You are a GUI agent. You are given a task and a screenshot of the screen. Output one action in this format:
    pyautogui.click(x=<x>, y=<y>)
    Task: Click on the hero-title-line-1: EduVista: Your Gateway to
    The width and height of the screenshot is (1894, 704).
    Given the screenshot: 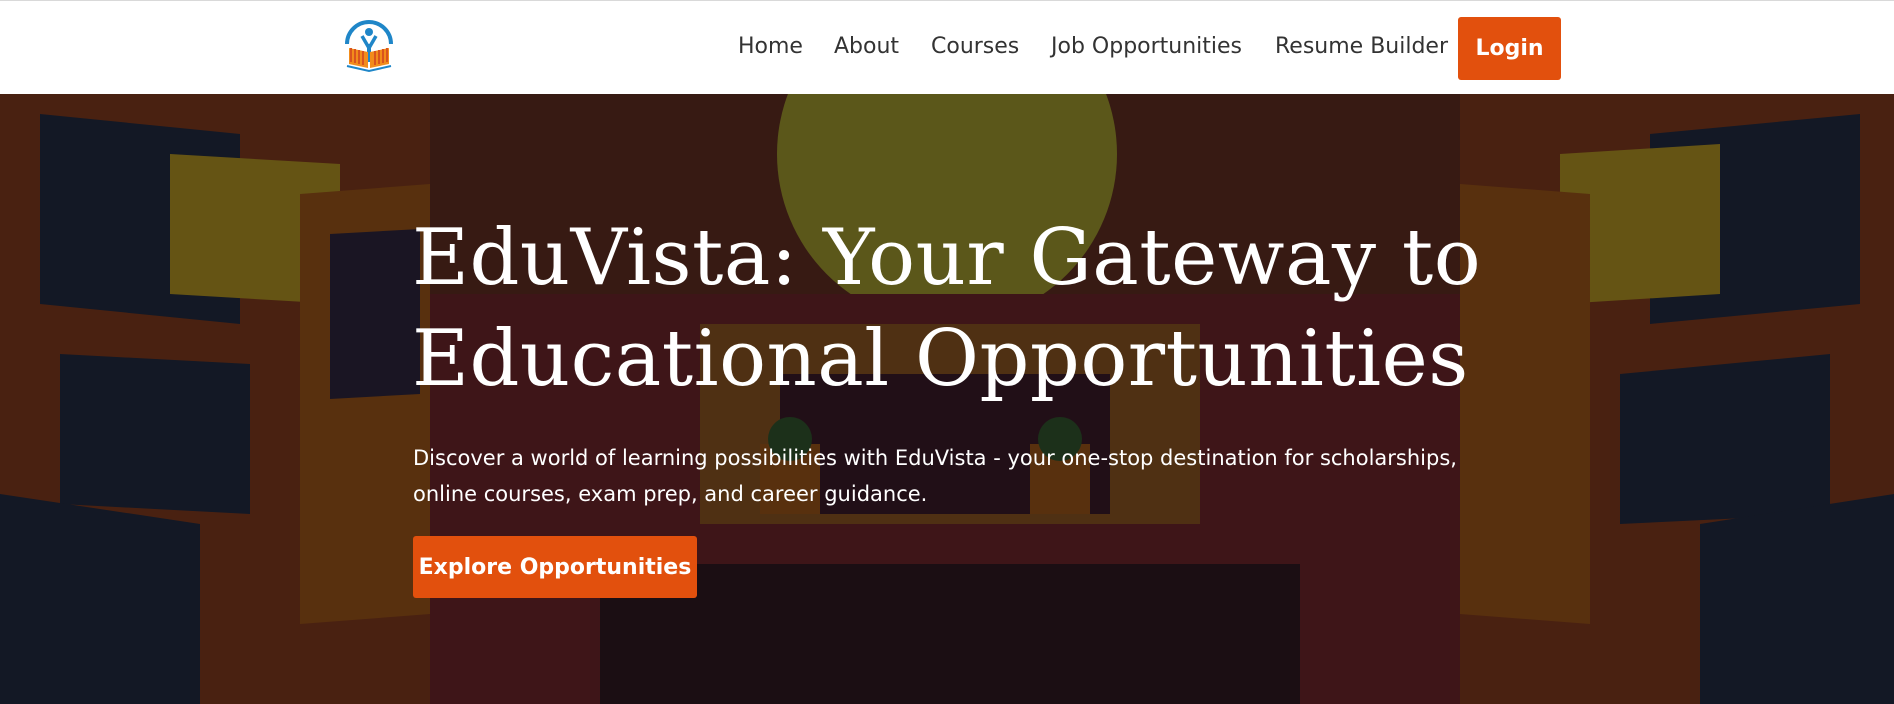 What is the action you would take?
    pyautogui.click(x=947, y=258)
    